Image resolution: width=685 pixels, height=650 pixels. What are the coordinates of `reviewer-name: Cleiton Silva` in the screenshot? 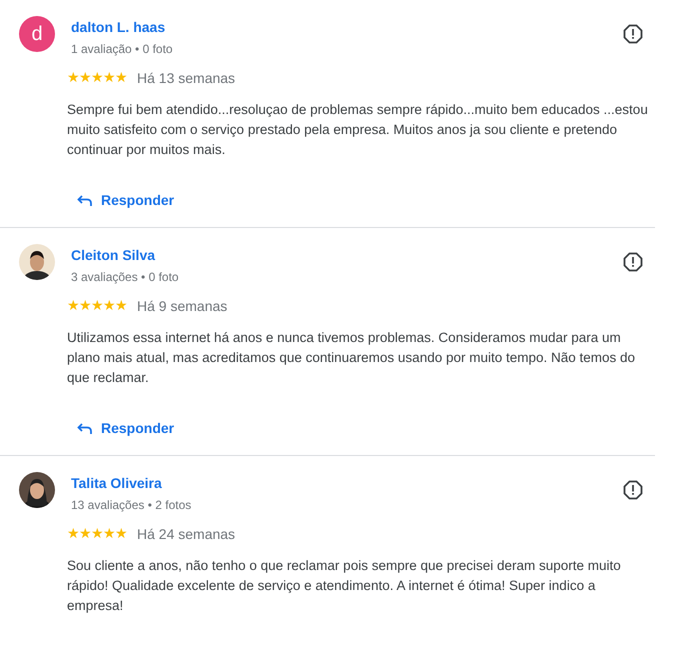 It's located at (113, 255).